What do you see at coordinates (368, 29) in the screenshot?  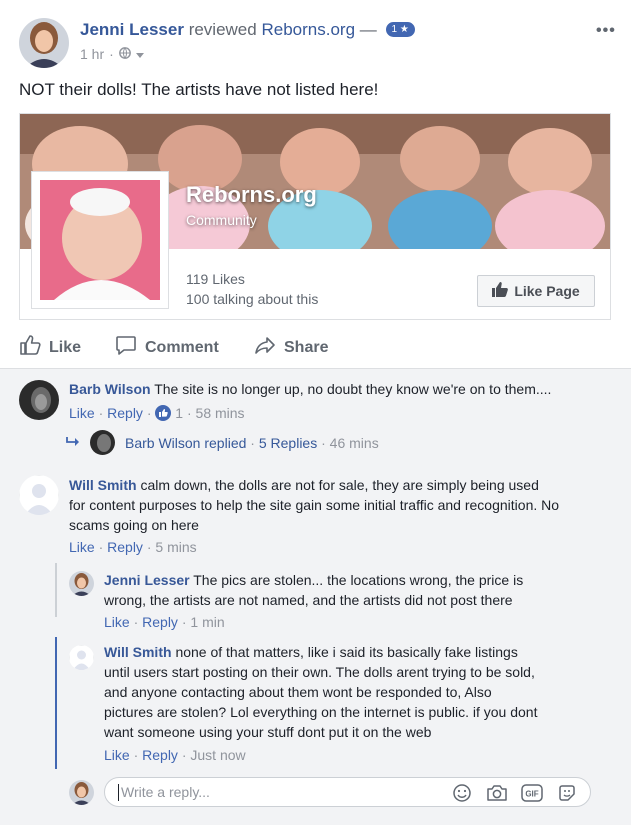 I see `dash: —` at bounding box center [368, 29].